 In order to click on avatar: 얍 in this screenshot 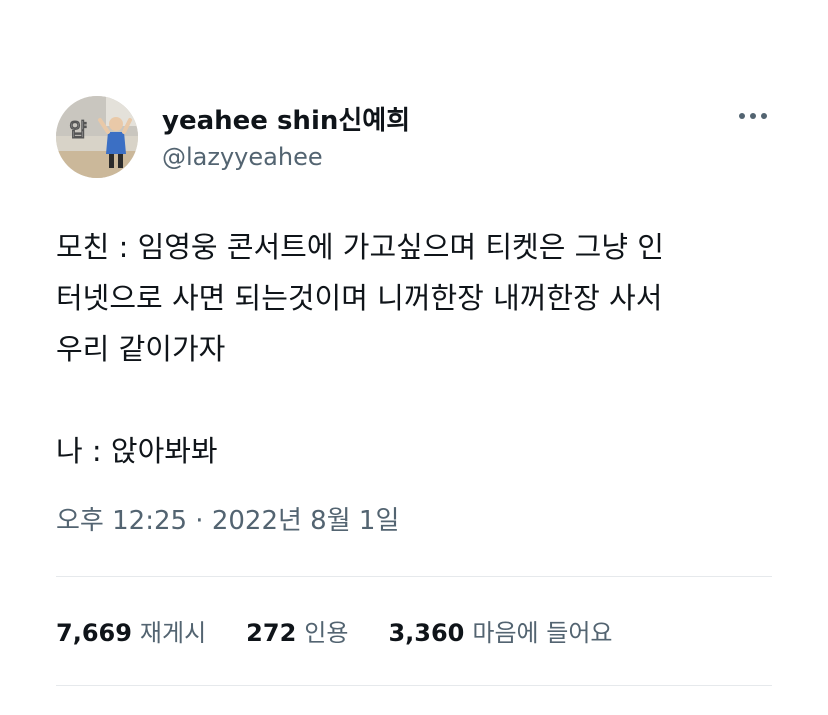, I will do `click(97, 137)`.